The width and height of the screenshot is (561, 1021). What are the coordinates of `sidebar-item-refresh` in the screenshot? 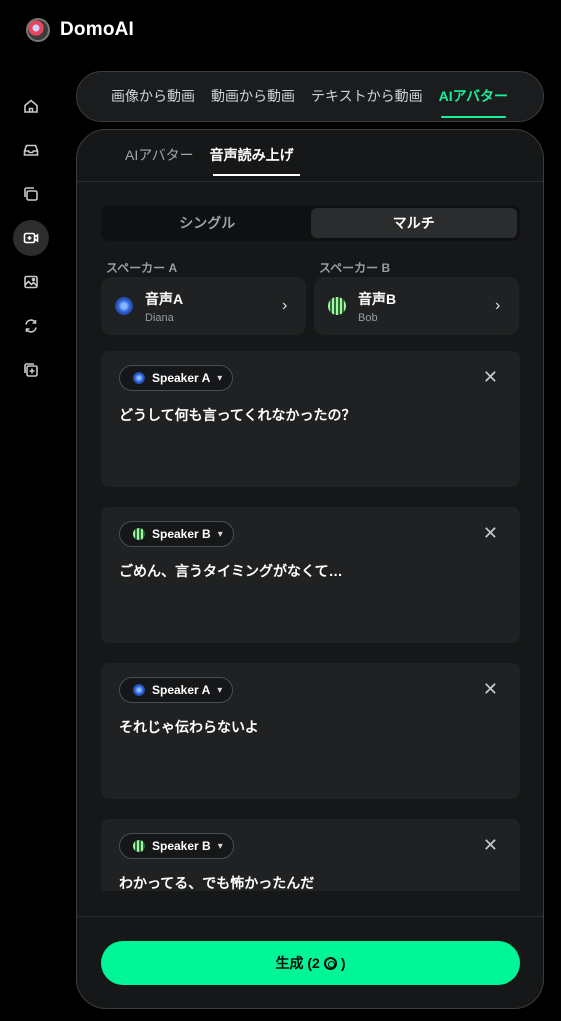 It's located at (31, 326).